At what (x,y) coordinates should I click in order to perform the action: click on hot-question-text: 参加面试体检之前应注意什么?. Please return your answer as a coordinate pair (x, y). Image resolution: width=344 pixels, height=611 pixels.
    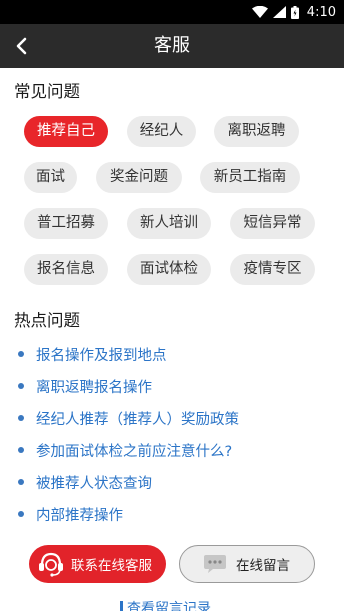
    Looking at the image, I should click on (134, 451).